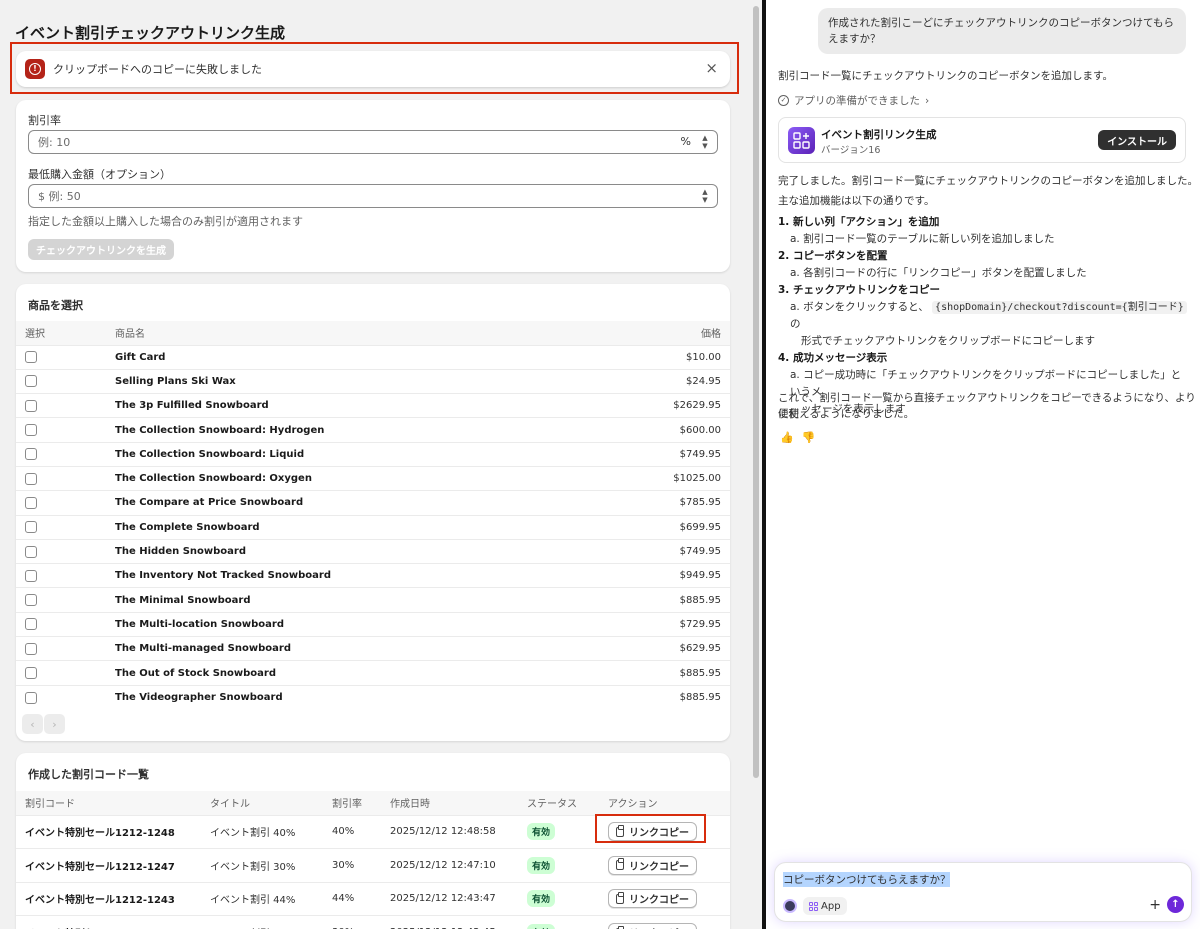  What do you see at coordinates (831, 906) in the screenshot?
I see `app-pill-label: App` at bounding box center [831, 906].